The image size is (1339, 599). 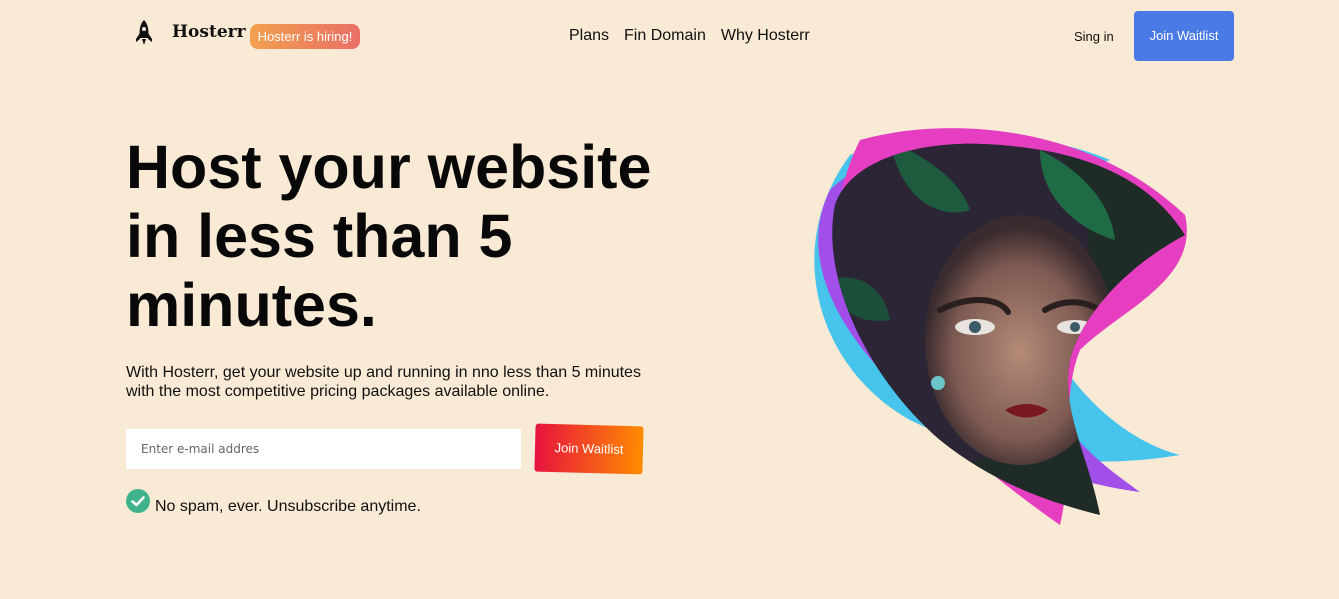 What do you see at coordinates (319, 236) in the screenshot?
I see `hero-title-line: in less than 5` at bounding box center [319, 236].